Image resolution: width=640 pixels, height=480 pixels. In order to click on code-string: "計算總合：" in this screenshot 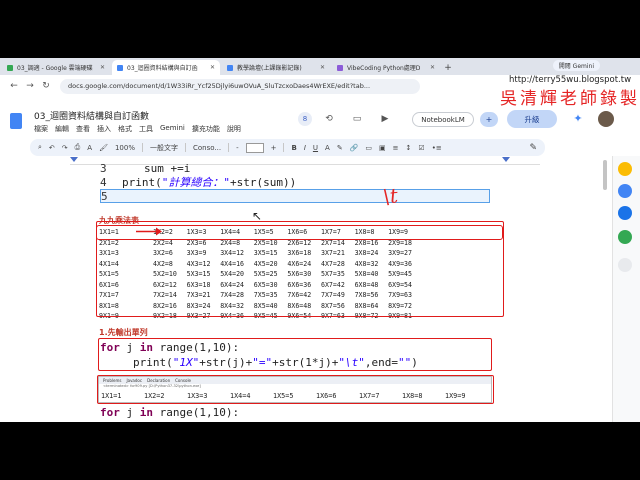, I will do `click(195, 182)`.